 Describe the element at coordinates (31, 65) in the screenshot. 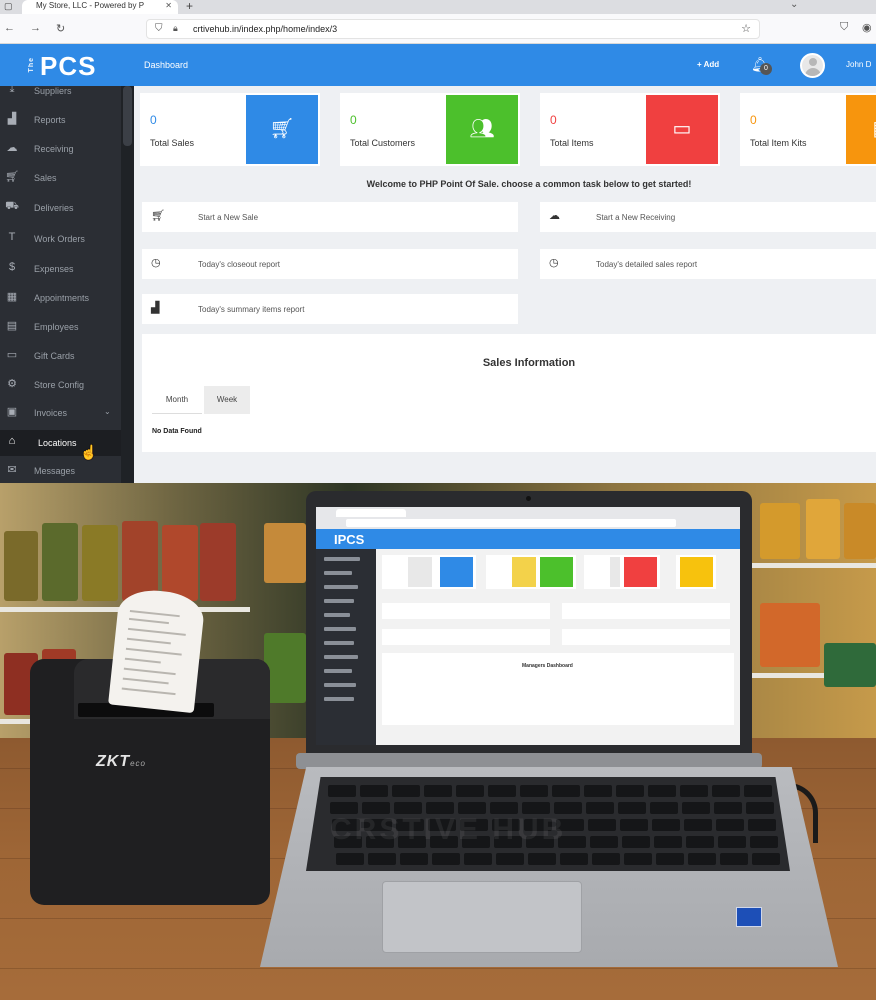

I see `logo-prefix: The` at that location.